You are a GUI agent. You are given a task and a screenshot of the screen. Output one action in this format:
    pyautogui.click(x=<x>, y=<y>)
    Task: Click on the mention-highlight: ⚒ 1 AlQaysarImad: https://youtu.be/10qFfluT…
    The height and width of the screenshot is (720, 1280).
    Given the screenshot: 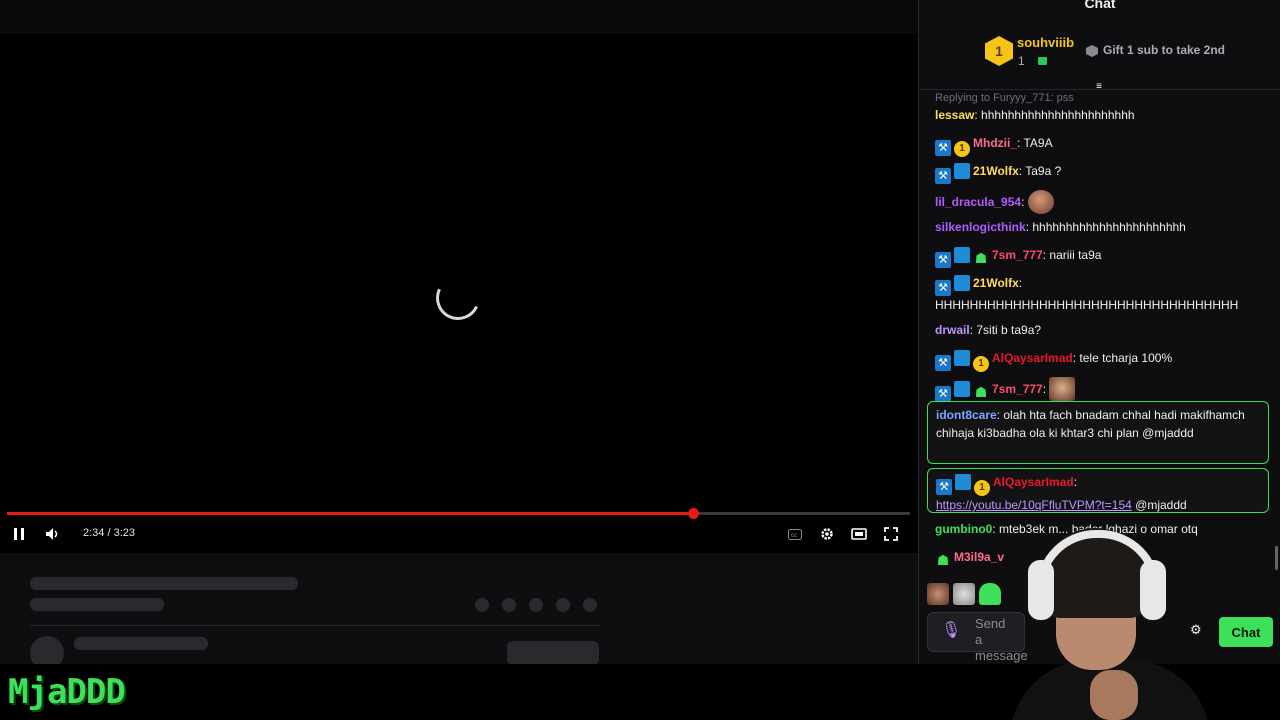 What is the action you would take?
    pyautogui.click(x=1098, y=490)
    